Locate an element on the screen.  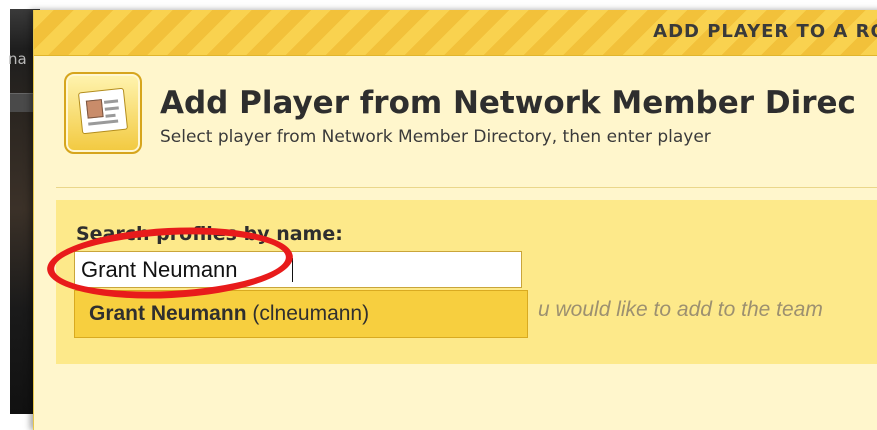
modal-header-title: ADD PLAYER TO A ROST is located at coordinates (765, 31).